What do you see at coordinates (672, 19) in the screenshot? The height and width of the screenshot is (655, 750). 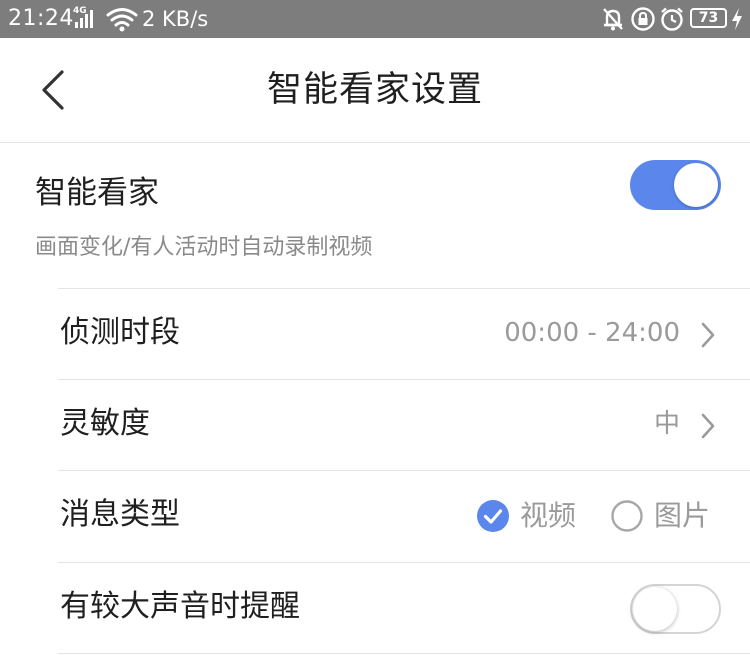 I see `clock-icon` at bounding box center [672, 19].